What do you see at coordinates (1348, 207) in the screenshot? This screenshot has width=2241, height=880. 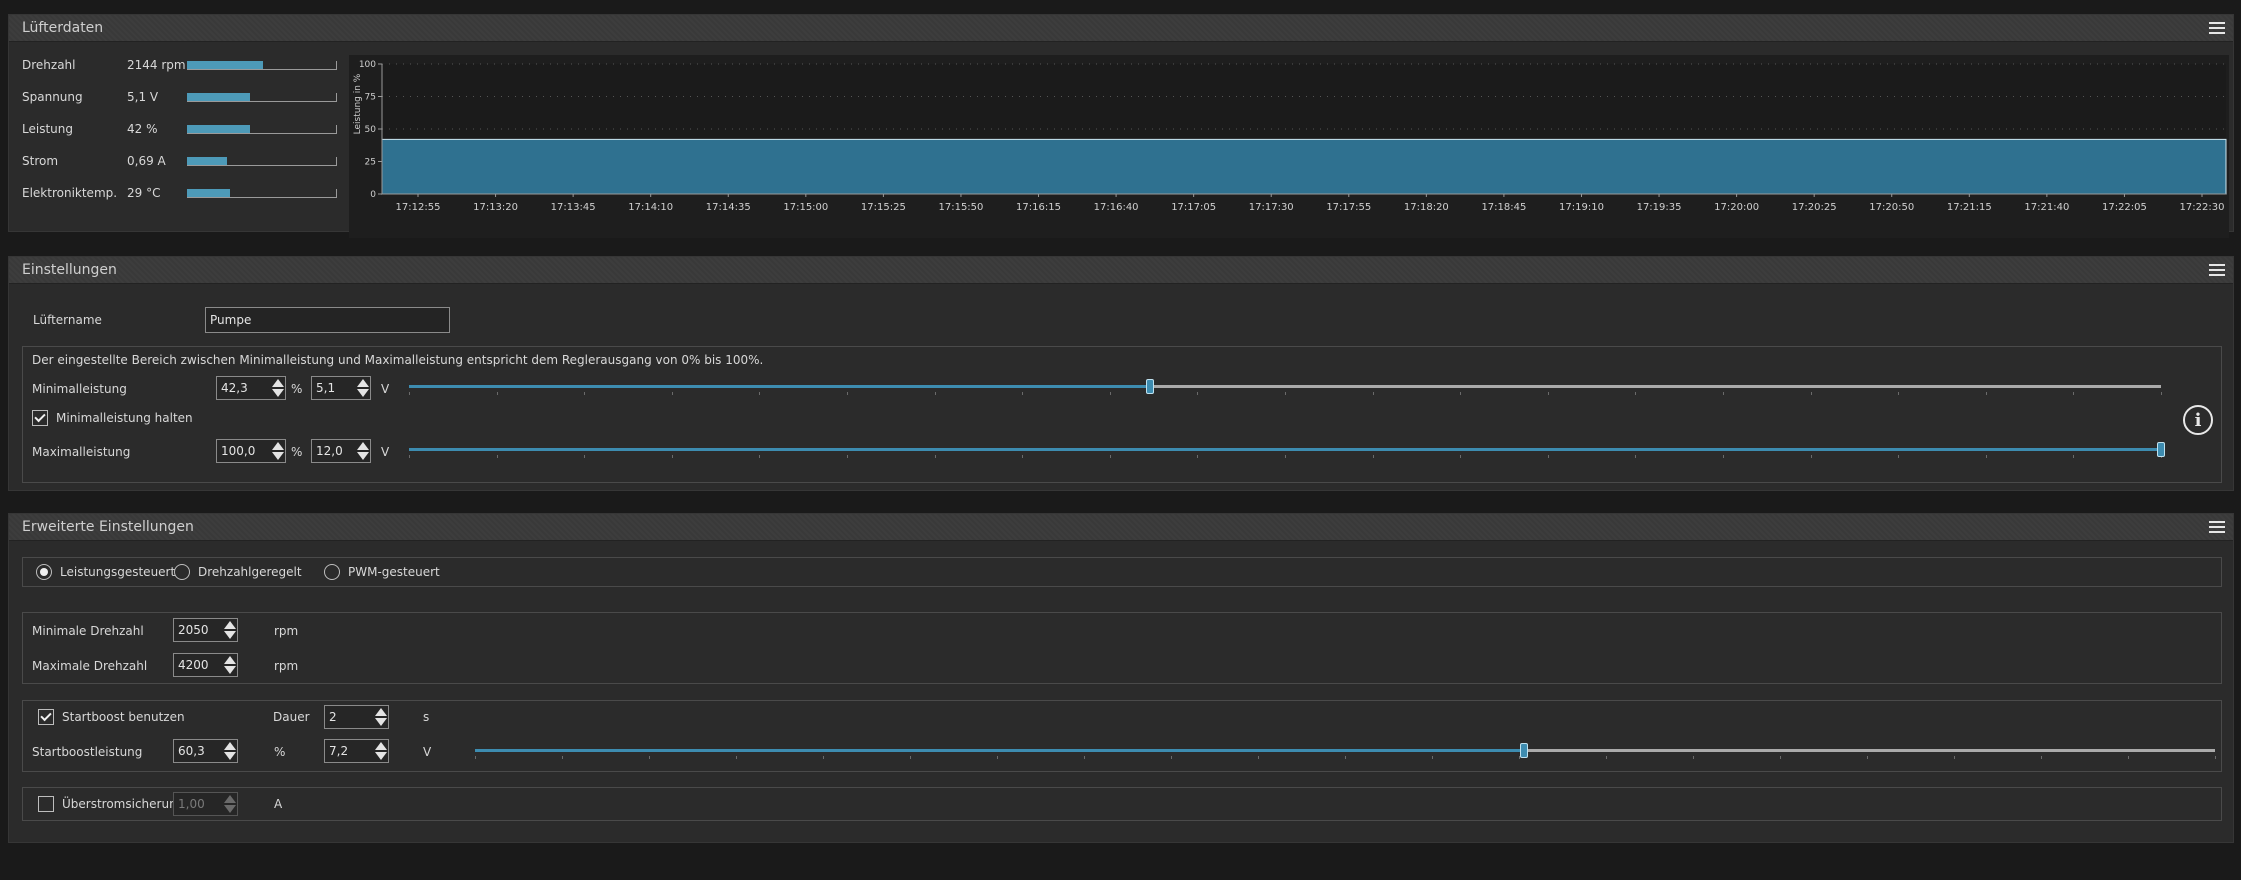 I see `chart-x-tick-label: 17:17:55` at bounding box center [1348, 207].